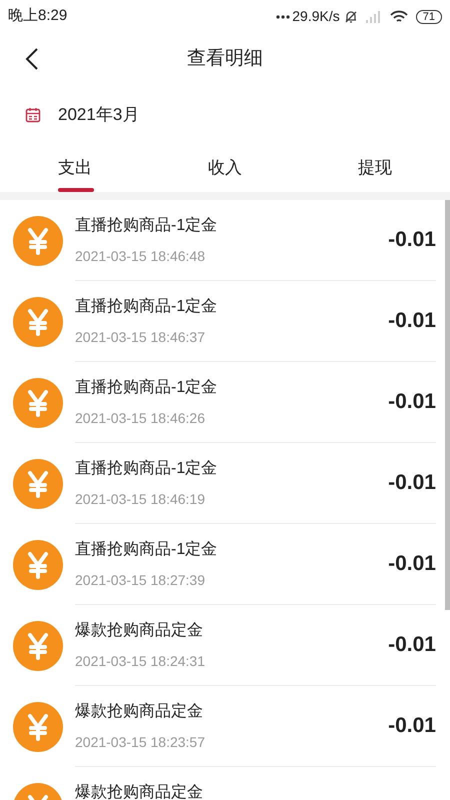  Describe the element at coordinates (32, 59) in the screenshot. I see `back-icon` at that location.